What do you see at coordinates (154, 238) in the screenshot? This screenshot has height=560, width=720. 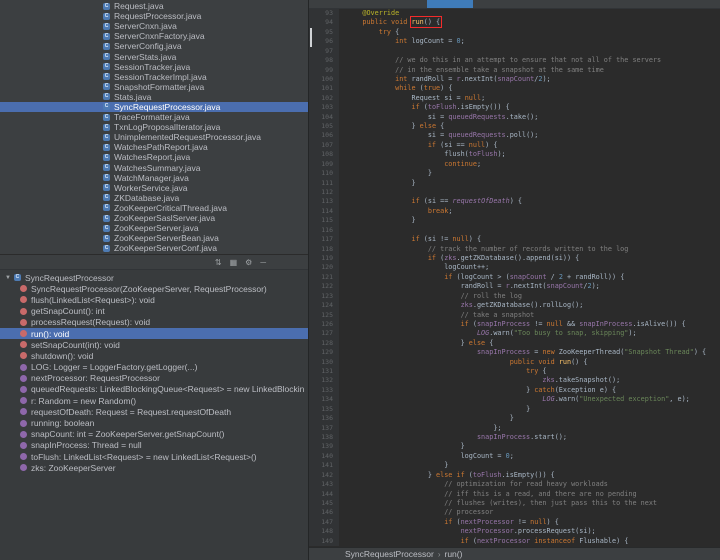 I see `tree-item: C ZooKeeperServerBean.java` at bounding box center [154, 238].